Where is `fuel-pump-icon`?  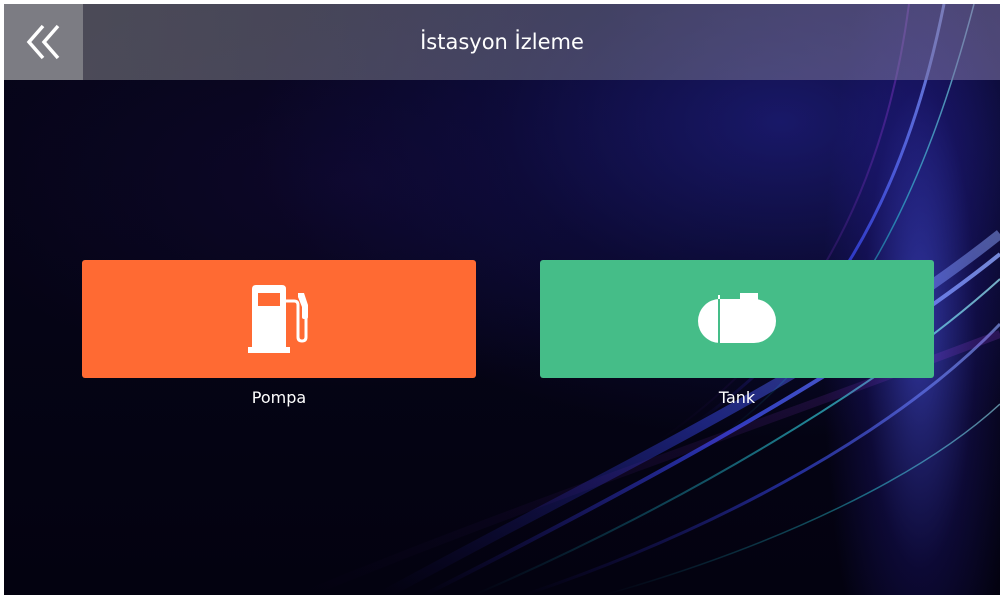
fuel-pump-icon is located at coordinates (278, 319).